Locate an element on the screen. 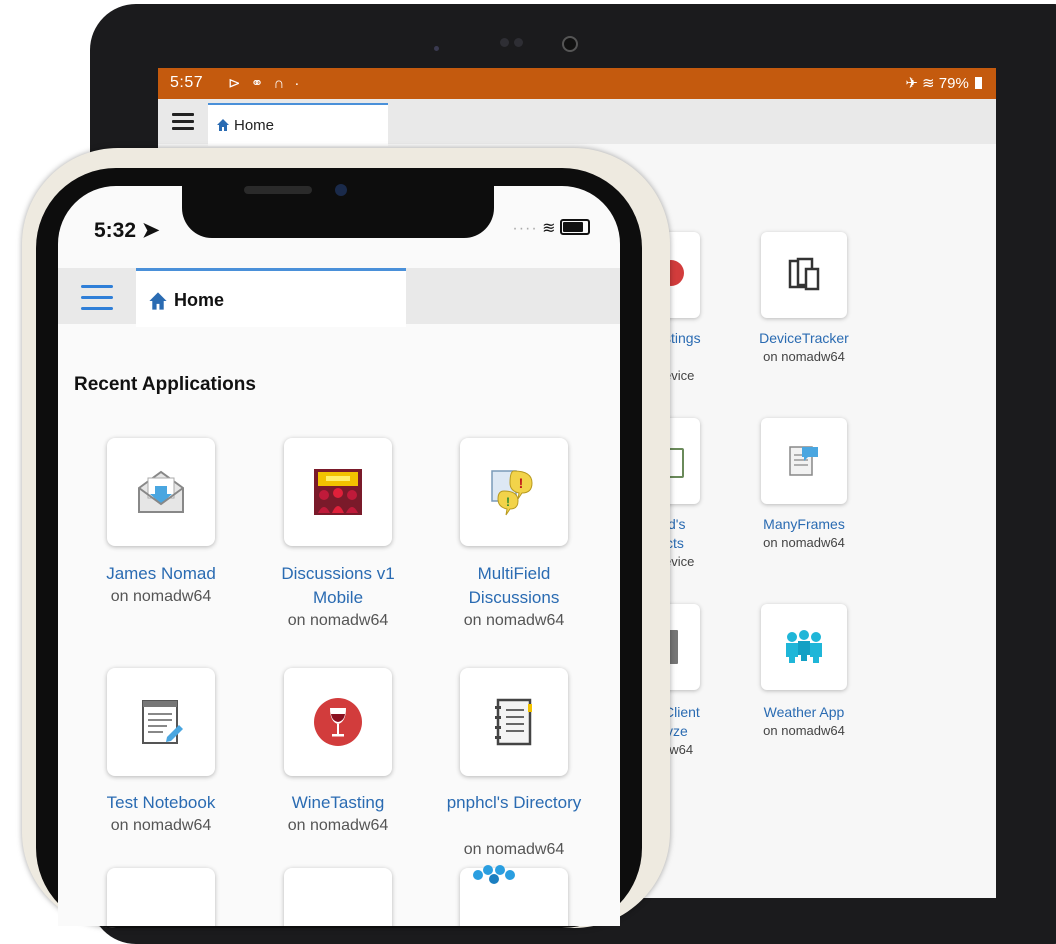  devices-icon is located at coordinates (804, 274).